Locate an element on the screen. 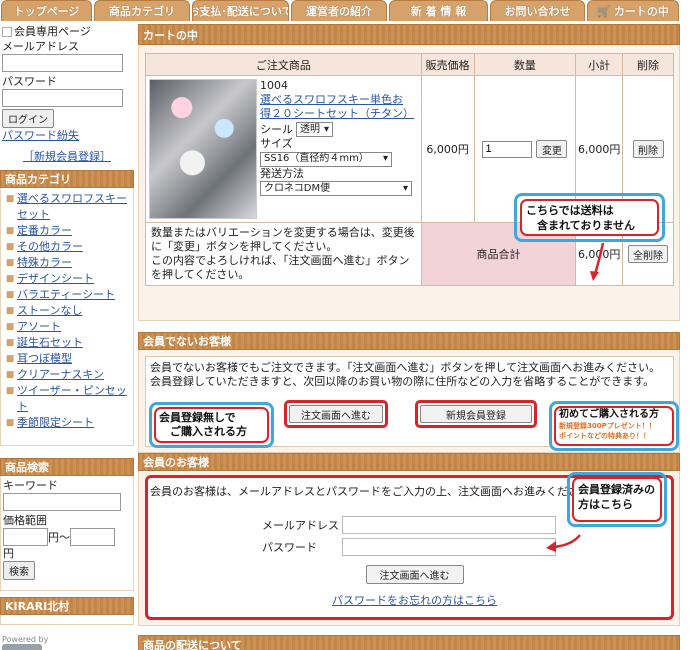 The height and width of the screenshot is (650, 700). powered-by: Powered by nso is located at coordinates (67, 642).